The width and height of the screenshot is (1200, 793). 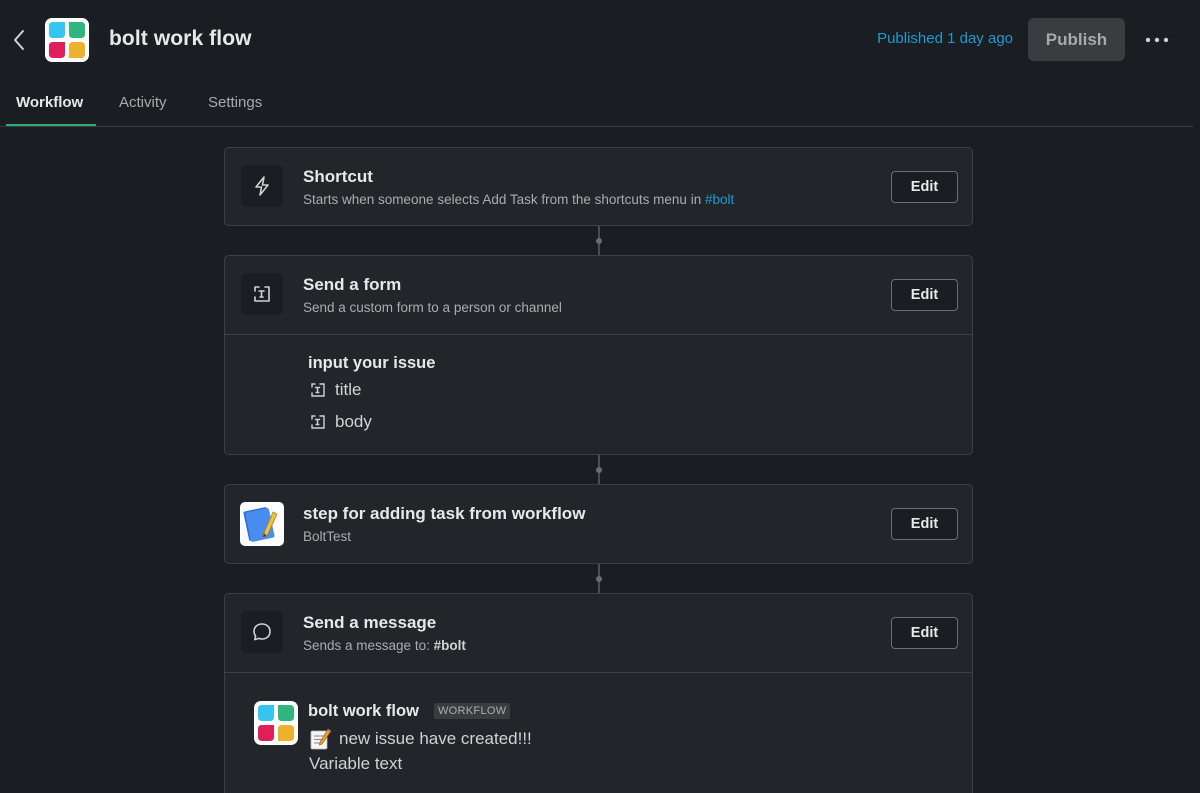 I want to click on step-app-icon, so click(x=262, y=524).